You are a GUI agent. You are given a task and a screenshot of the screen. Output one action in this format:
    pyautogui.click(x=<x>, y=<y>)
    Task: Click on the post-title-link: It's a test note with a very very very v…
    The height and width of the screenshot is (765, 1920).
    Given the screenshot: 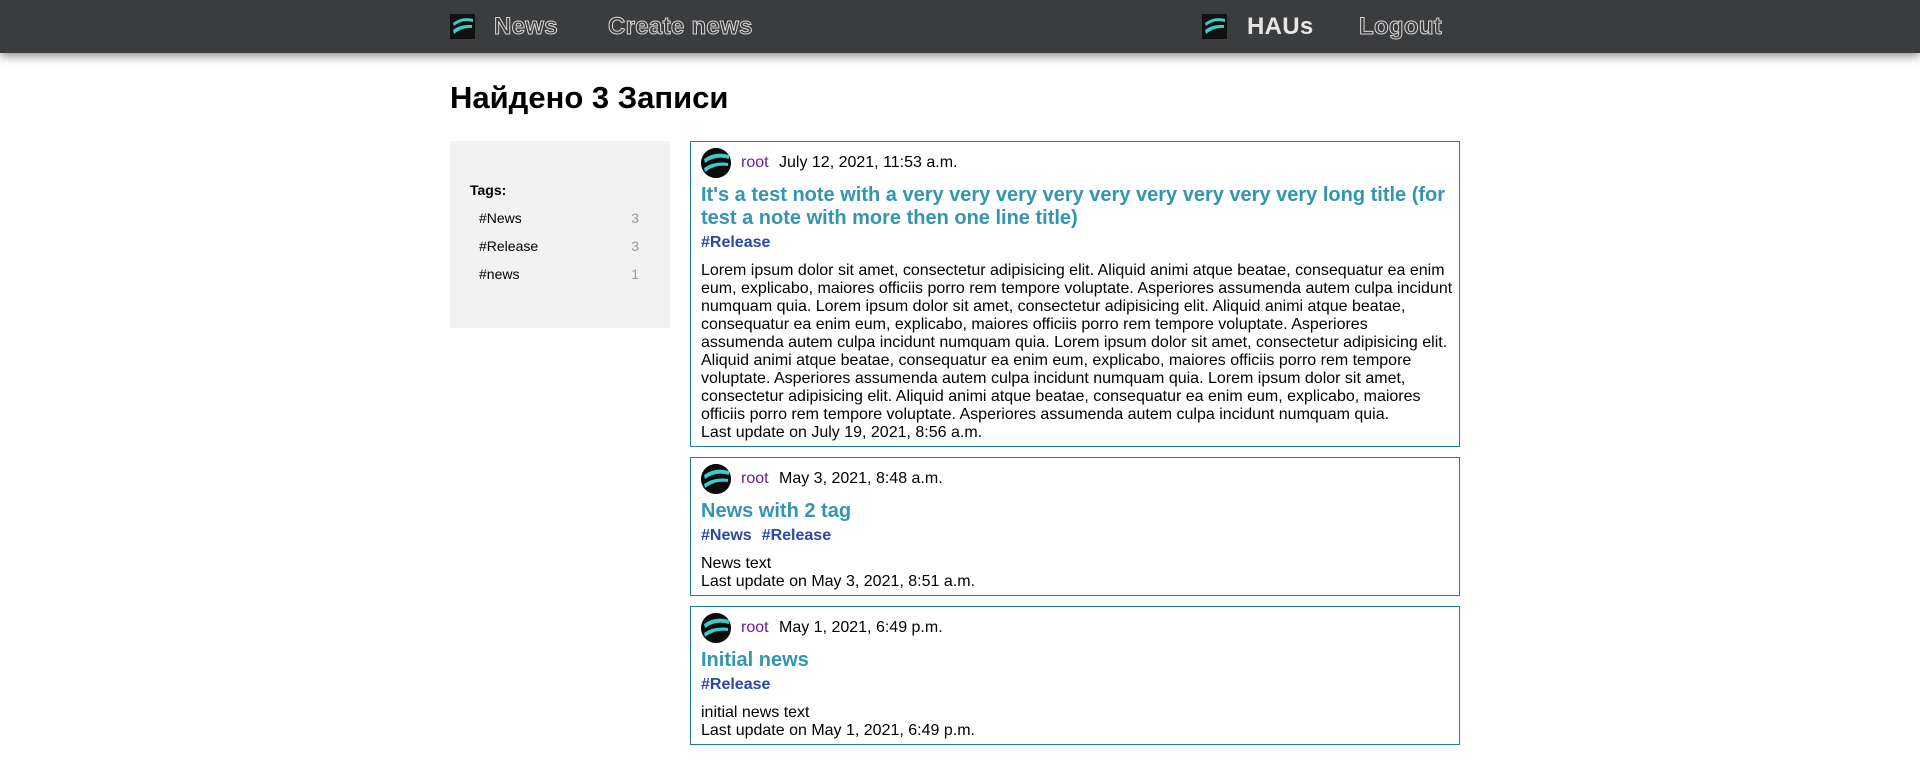 What is the action you would take?
    pyautogui.click(x=1076, y=207)
    